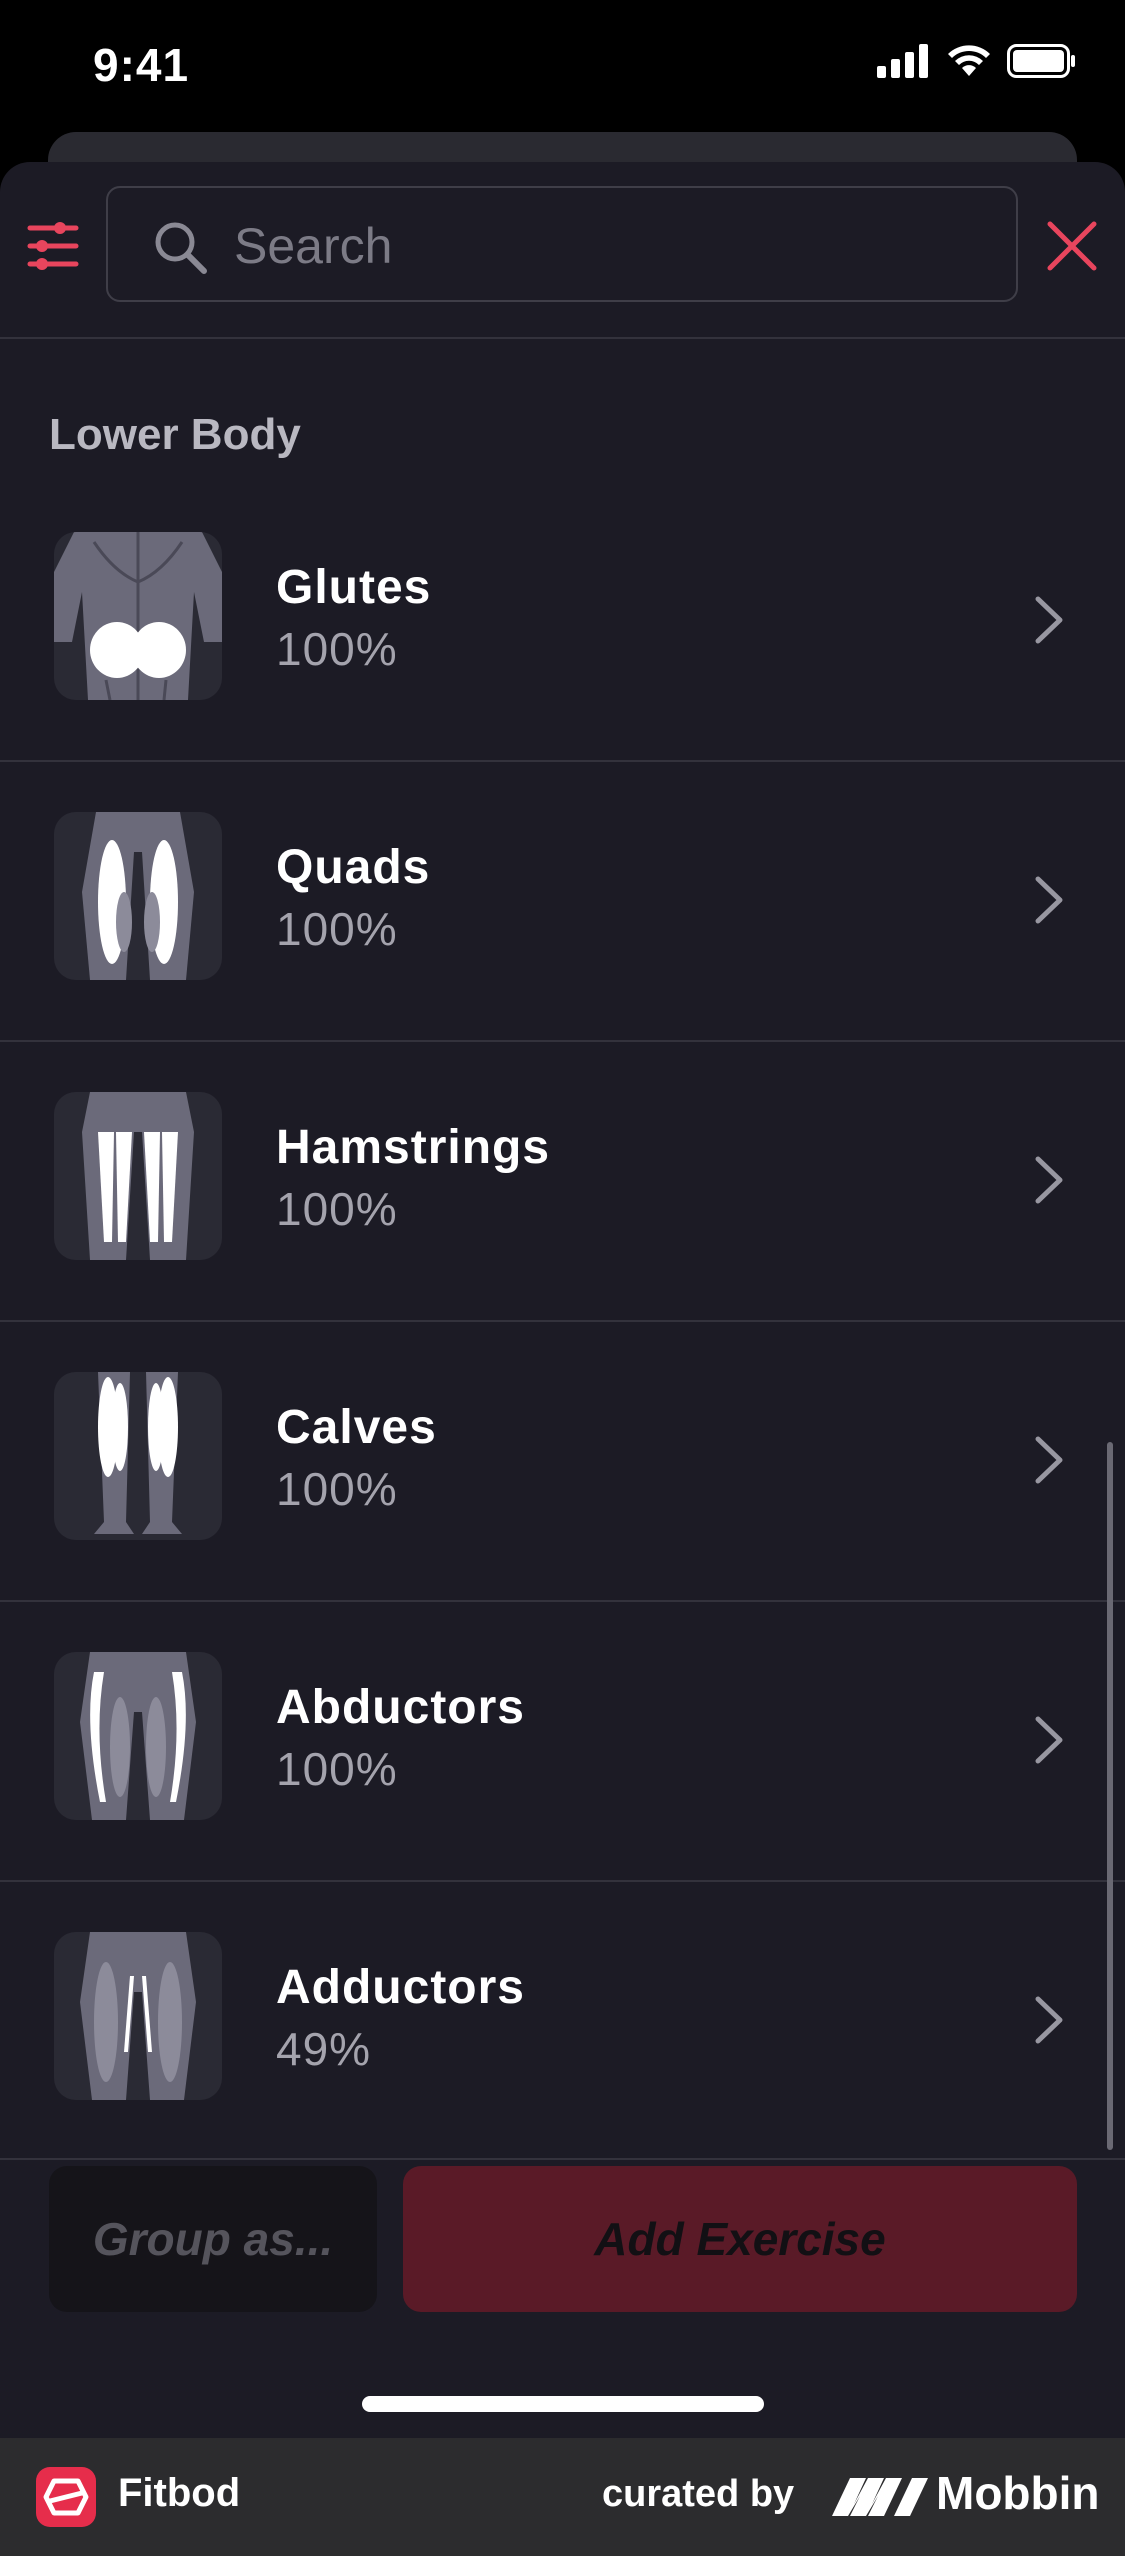  What do you see at coordinates (181, 248) in the screenshot?
I see `search-icon` at bounding box center [181, 248].